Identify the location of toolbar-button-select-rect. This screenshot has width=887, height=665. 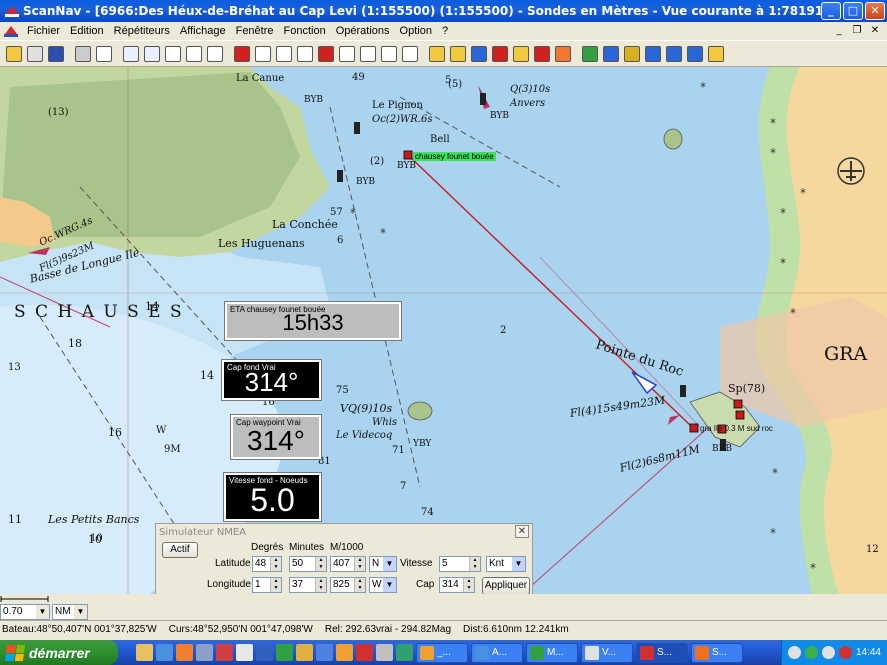
(193, 53).